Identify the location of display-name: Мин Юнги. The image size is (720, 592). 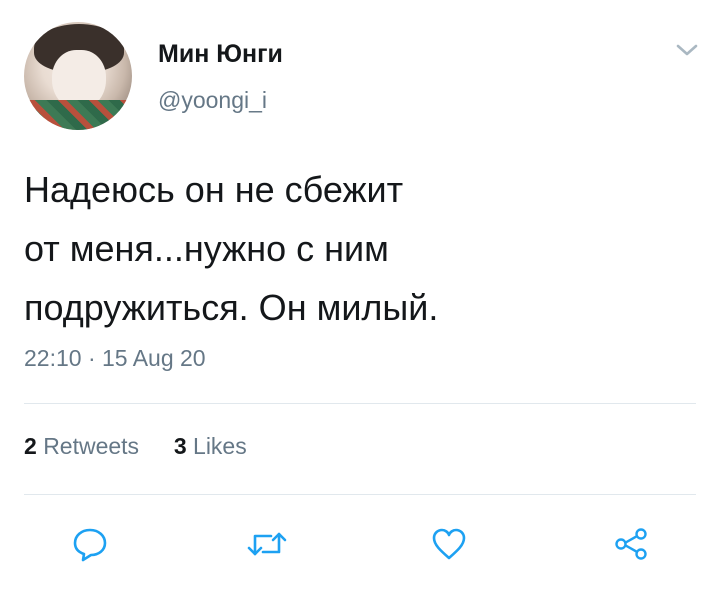
(220, 54).